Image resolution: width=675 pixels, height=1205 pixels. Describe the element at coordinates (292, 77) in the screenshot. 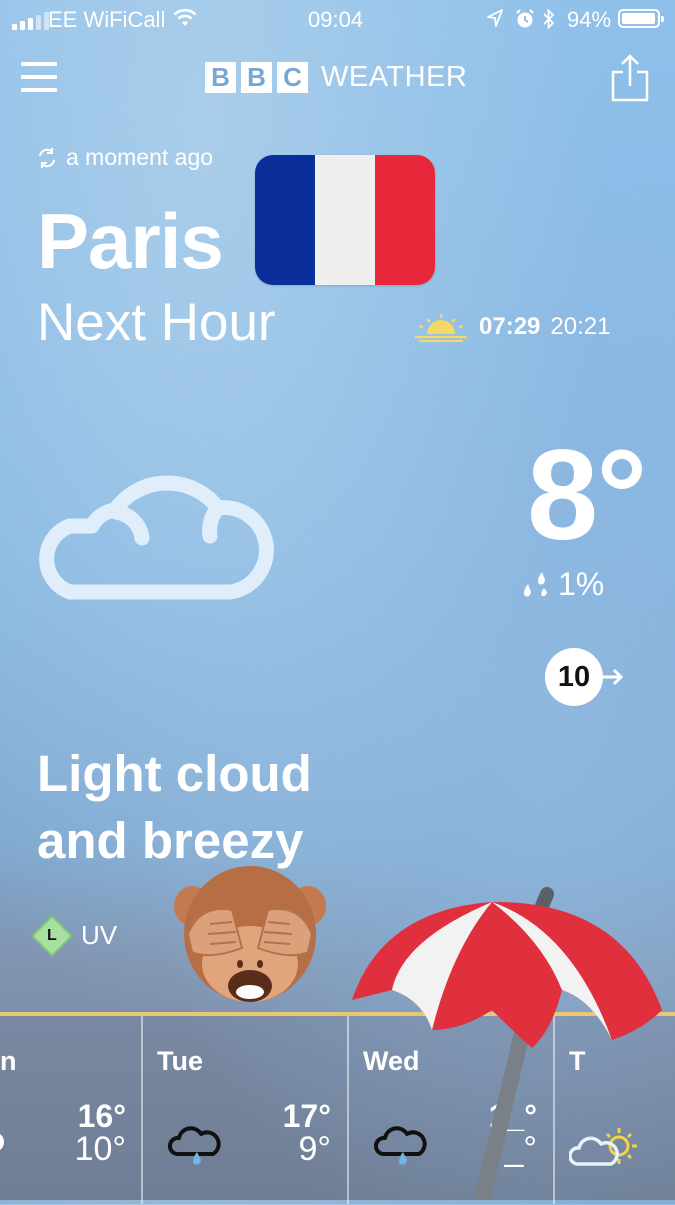

I see `logo-letter: C` at that location.